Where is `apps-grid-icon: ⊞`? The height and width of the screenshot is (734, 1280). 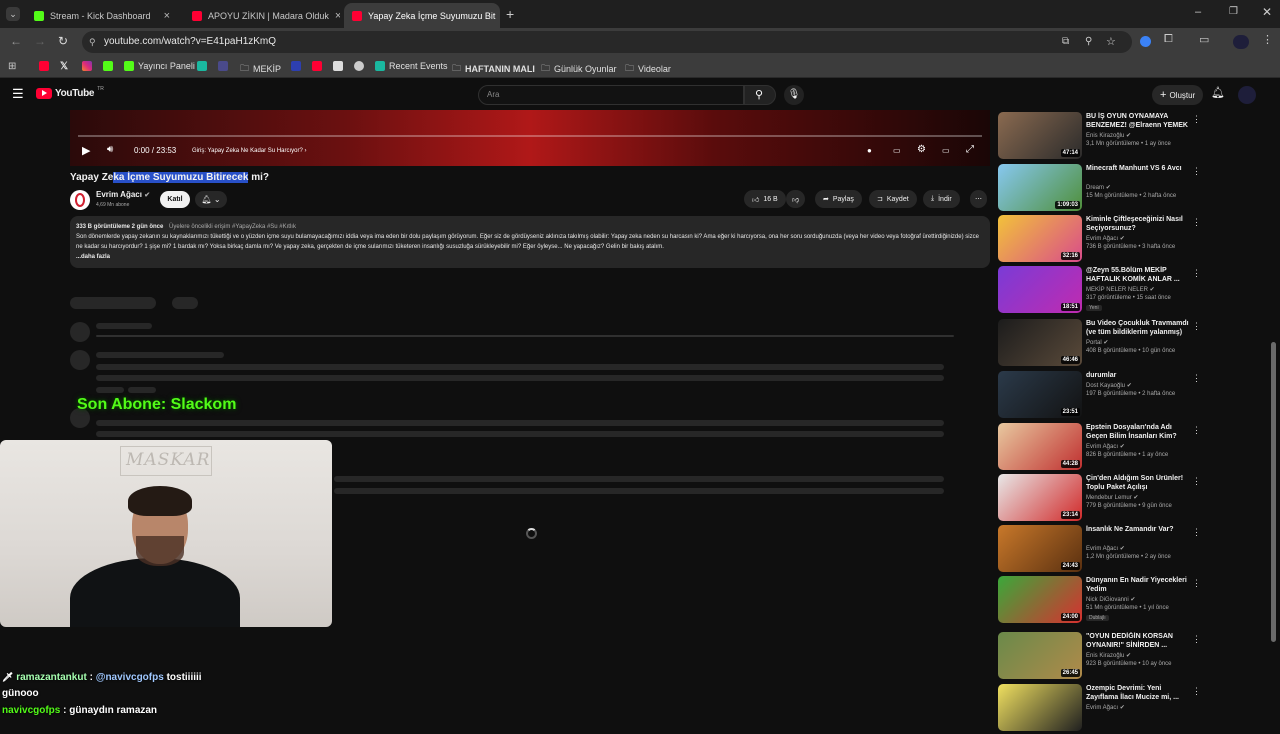 apps-grid-icon: ⊞ is located at coordinates (12, 66).